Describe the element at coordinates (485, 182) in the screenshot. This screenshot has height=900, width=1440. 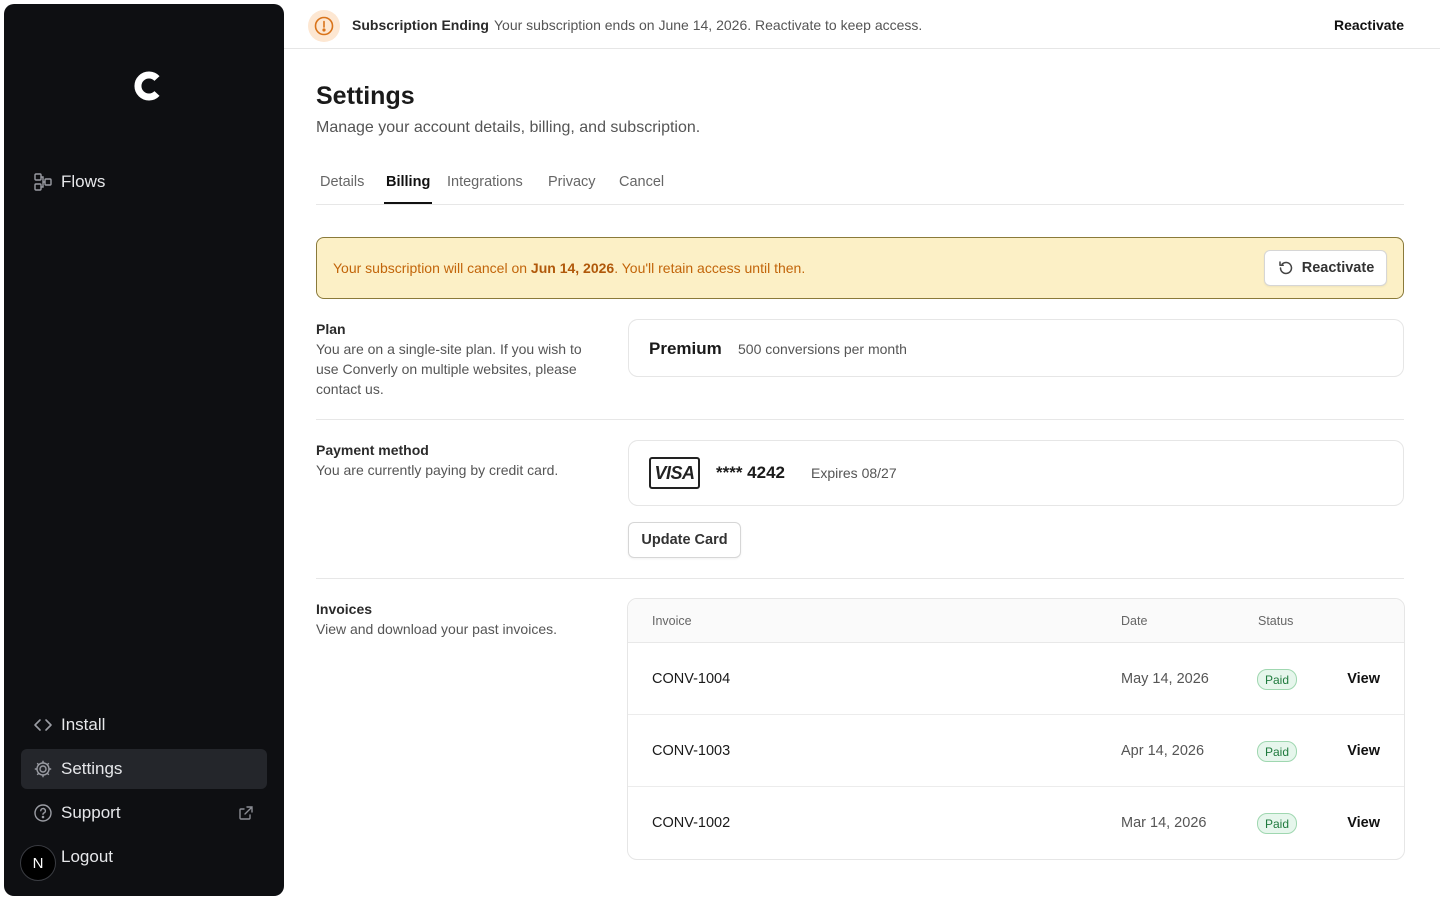
I see `tab-integrations: Integrations` at that location.